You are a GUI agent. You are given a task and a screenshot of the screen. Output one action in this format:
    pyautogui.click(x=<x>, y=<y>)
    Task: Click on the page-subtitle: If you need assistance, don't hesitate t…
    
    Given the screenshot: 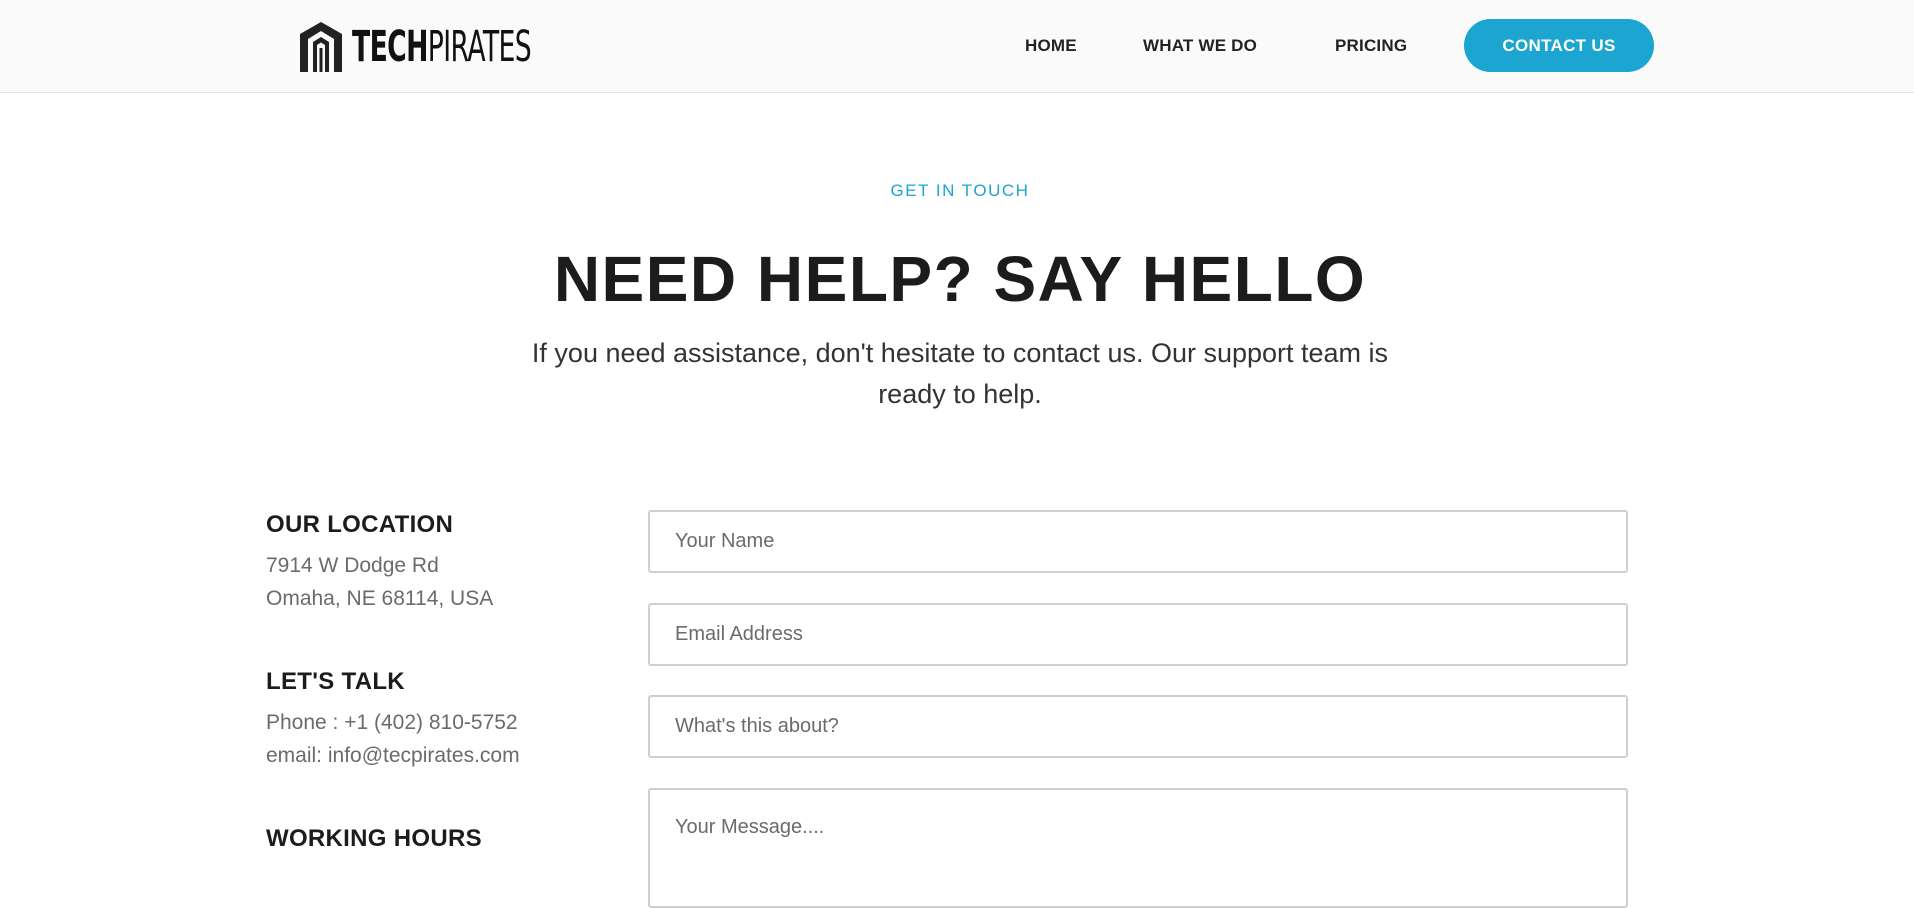 What is the action you would take?
    pyautogui.click(x=960, y=373)
    